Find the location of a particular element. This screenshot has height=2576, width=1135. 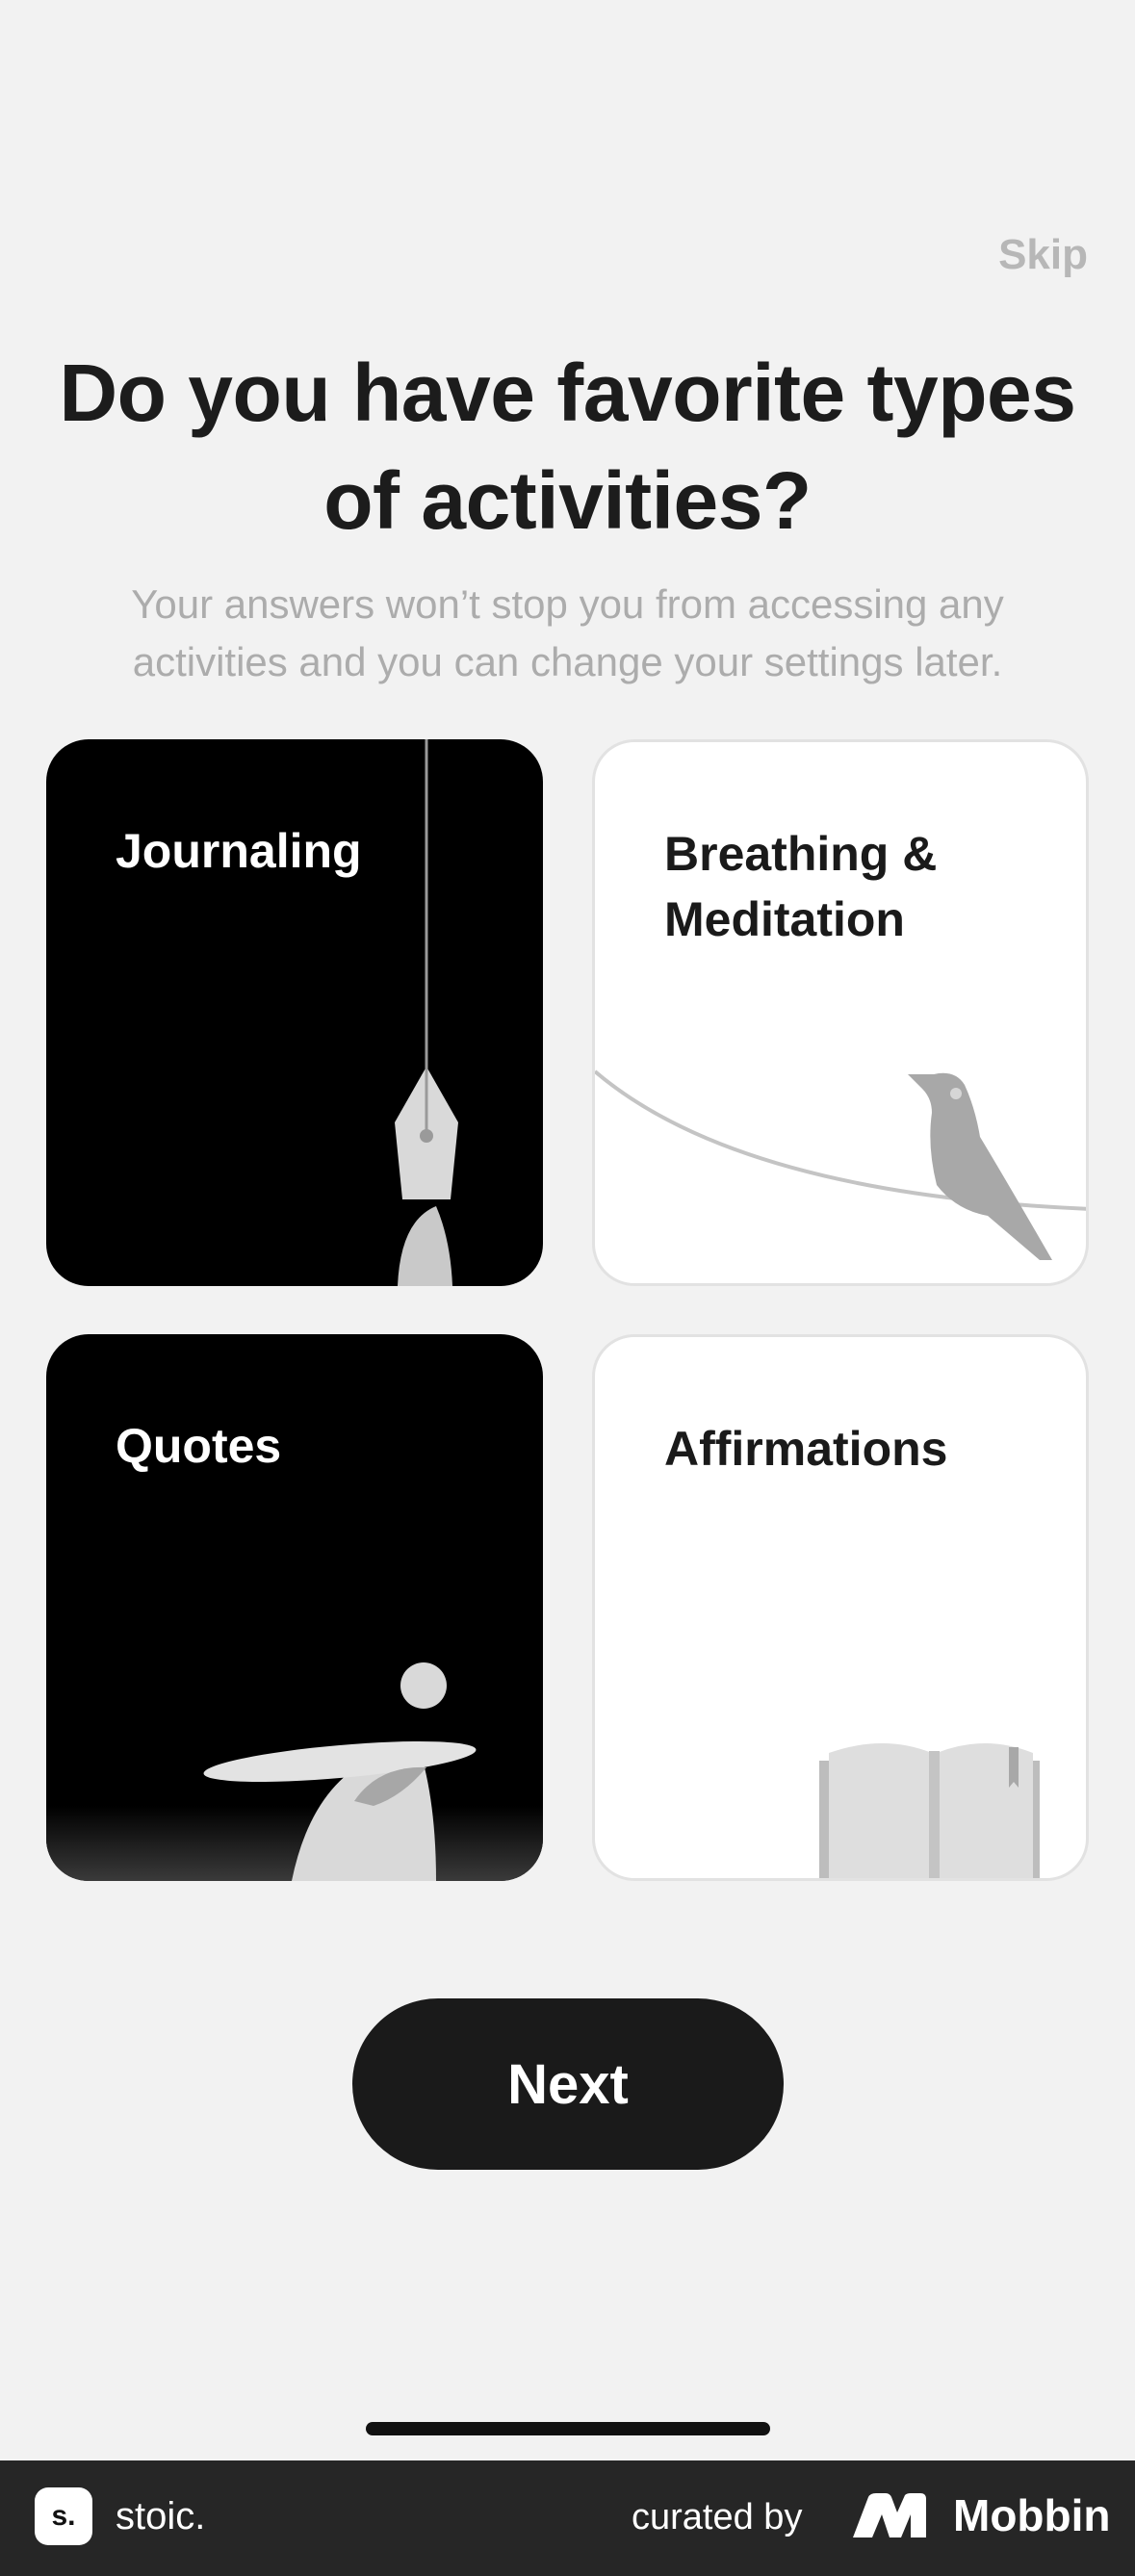

next-button: Next is located at coordinates (568, 2084).